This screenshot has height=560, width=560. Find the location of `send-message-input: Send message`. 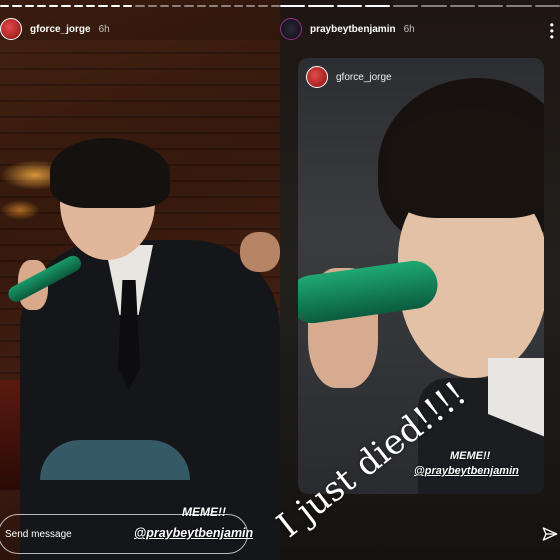

send-message-input: Send message is located at coordinates (124, 534).